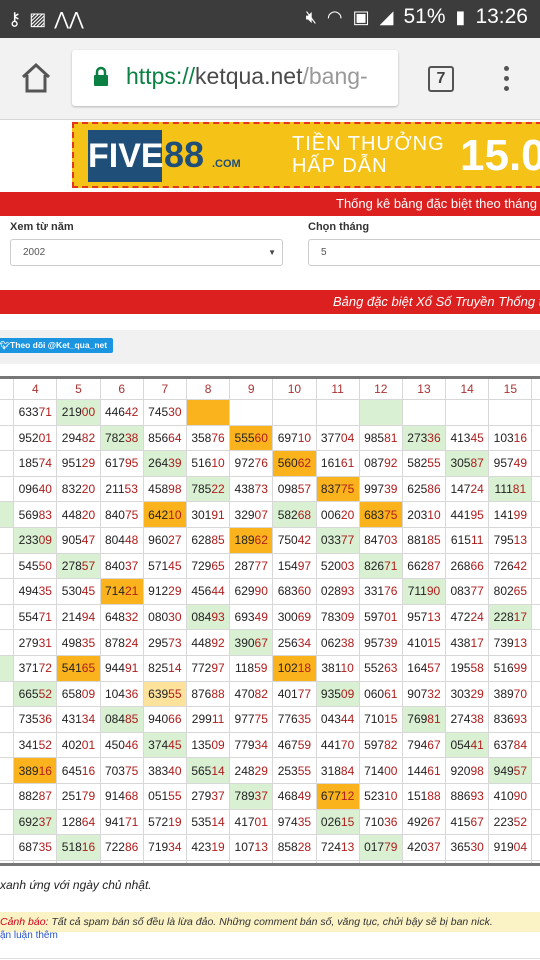 The image size is (540, 960). What do you see at coordinates (460, 489) in the screenshot?
I see `result-prefix: 147` at bounding box center [460, 489].